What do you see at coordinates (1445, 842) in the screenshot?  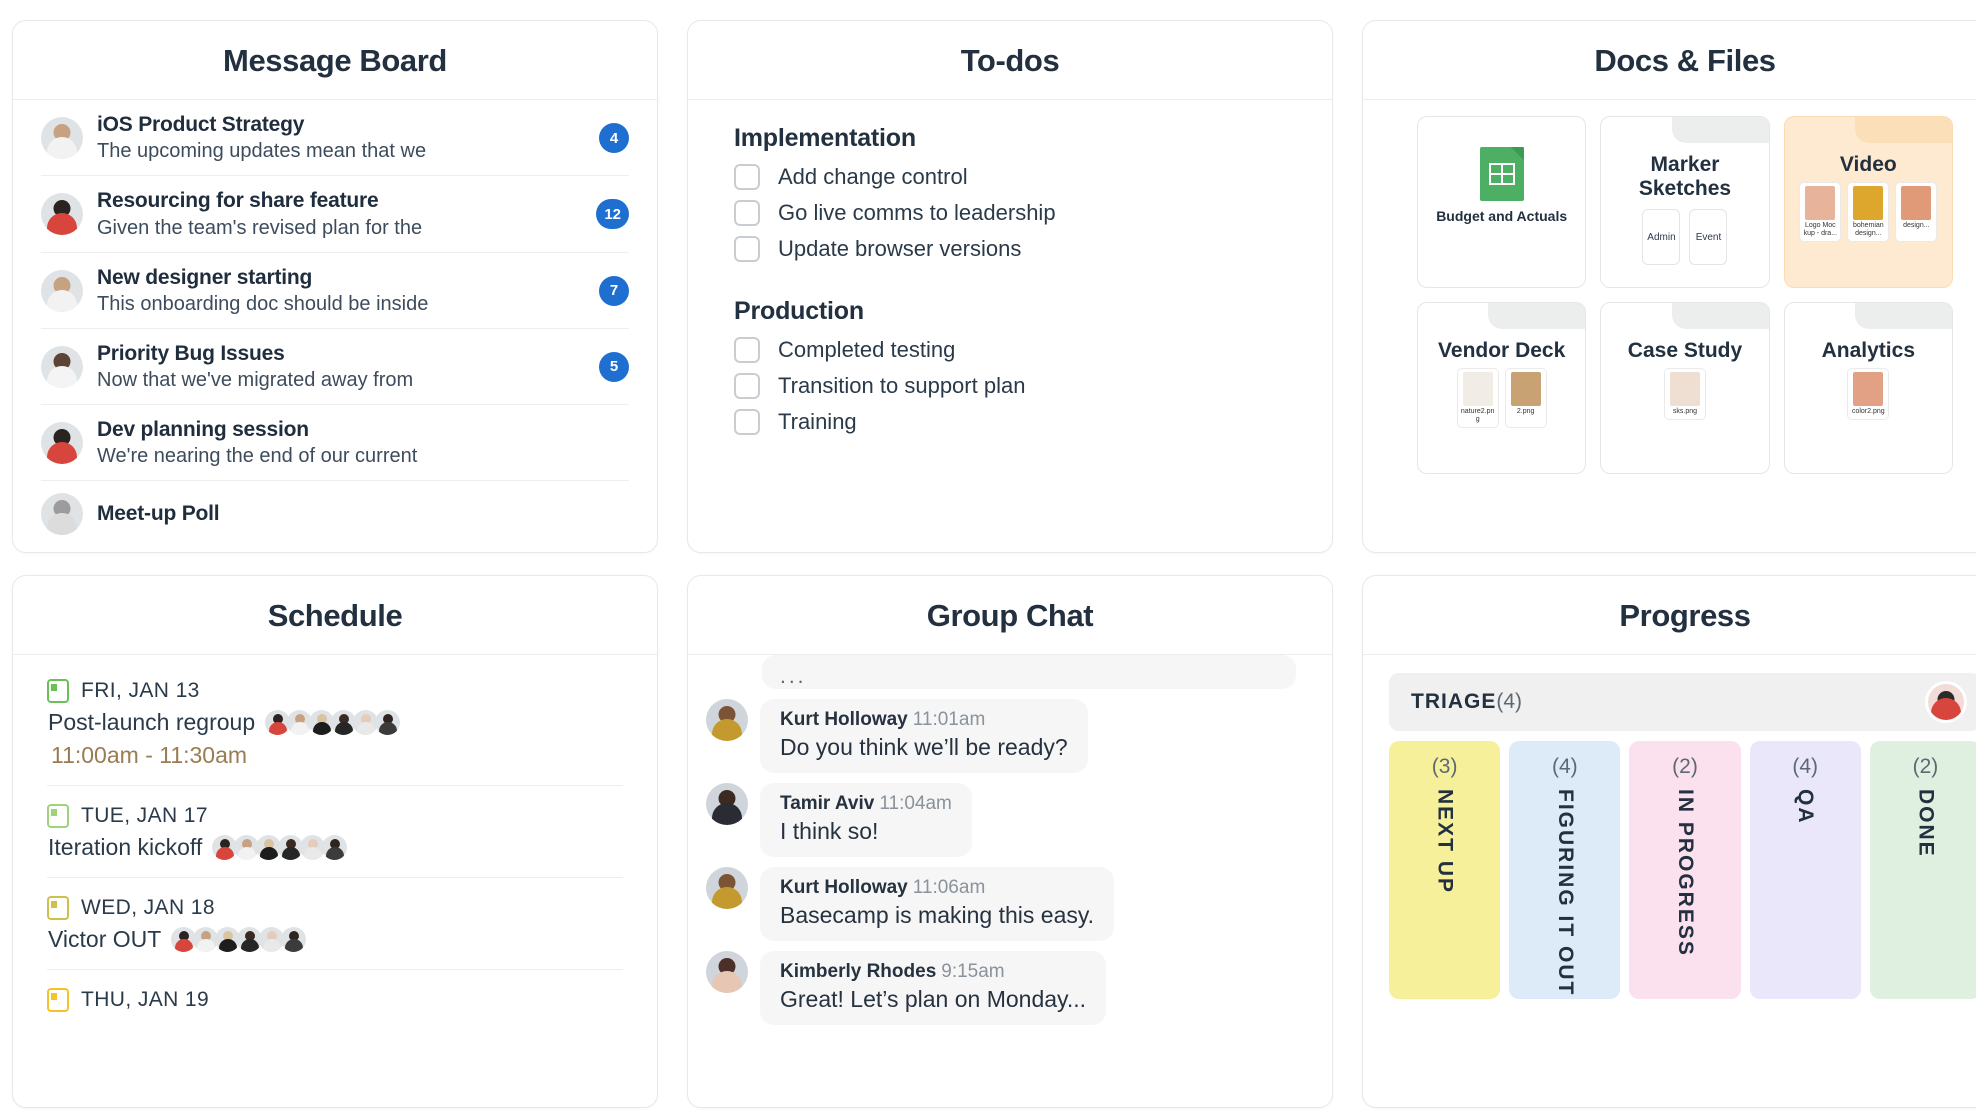 I see `progress-column-name: NEXT UP` at bounding box center [1445, 842].